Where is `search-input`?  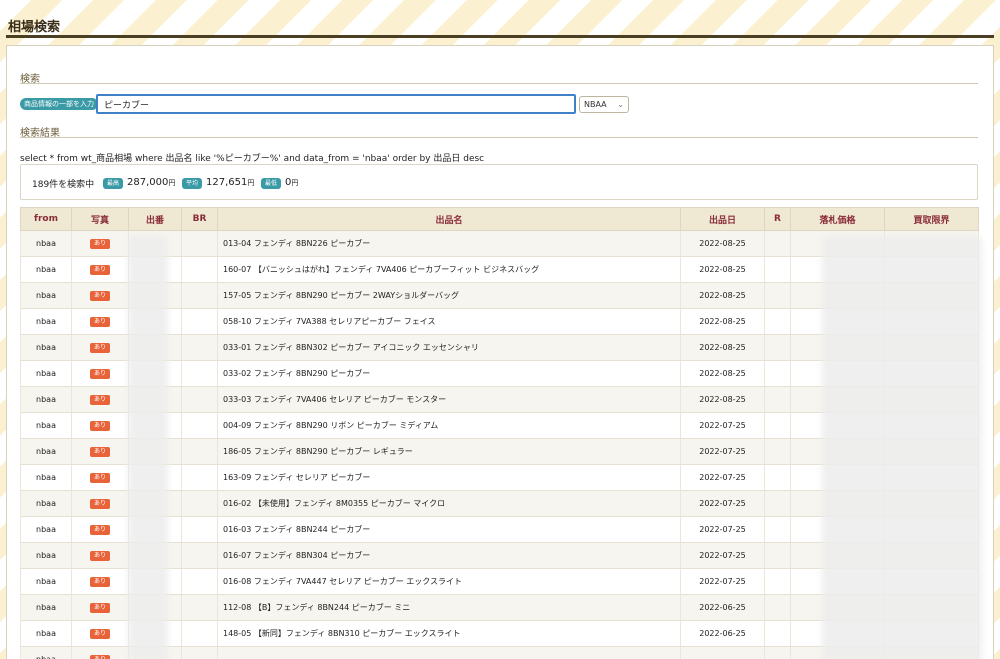 search-input is located at coordinates (336, 104).